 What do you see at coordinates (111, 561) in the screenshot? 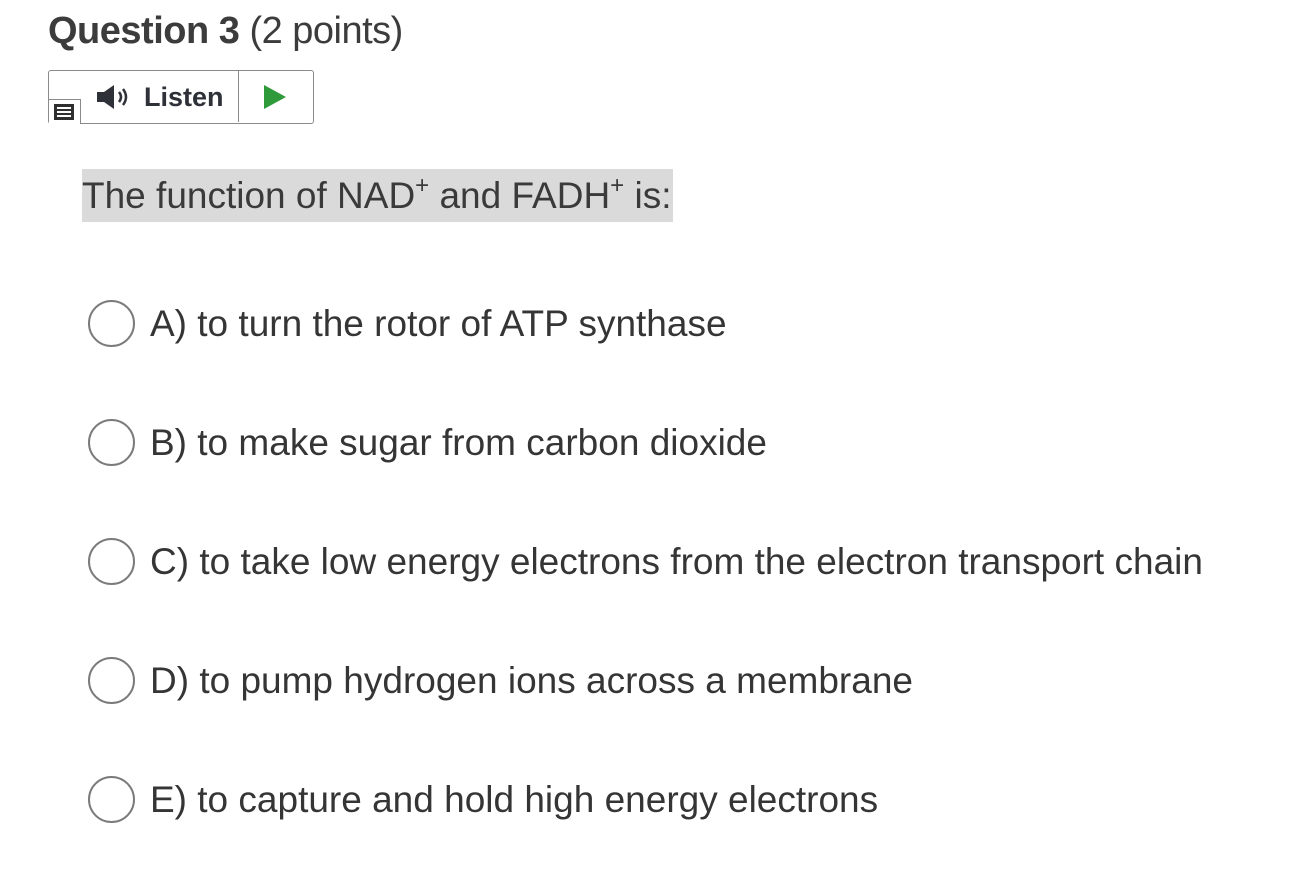
I see `radio-button-c` at bounding box center [111, 561].